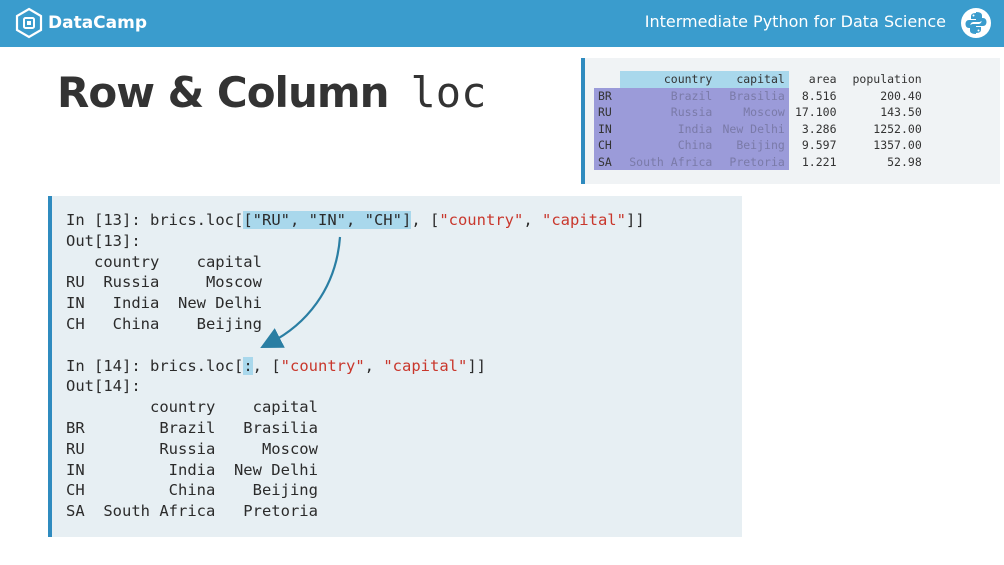 Image resolution: width=1004 pixels, height=565 pixels. What do you see at coordinates (752, 161) in the screenshot?
I see `cell-capital: Pretoria` at bounding box center [752, 161].